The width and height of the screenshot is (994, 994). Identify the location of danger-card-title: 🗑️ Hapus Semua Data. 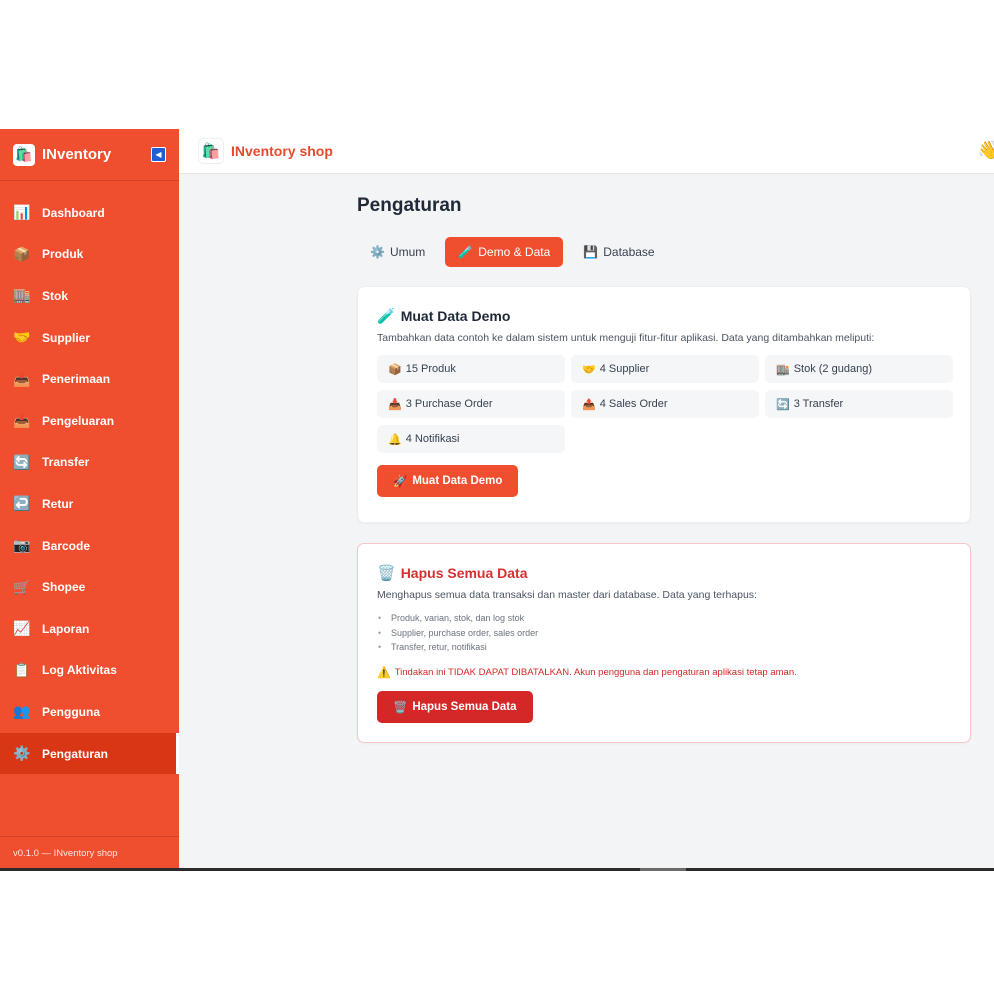
(664, 573).